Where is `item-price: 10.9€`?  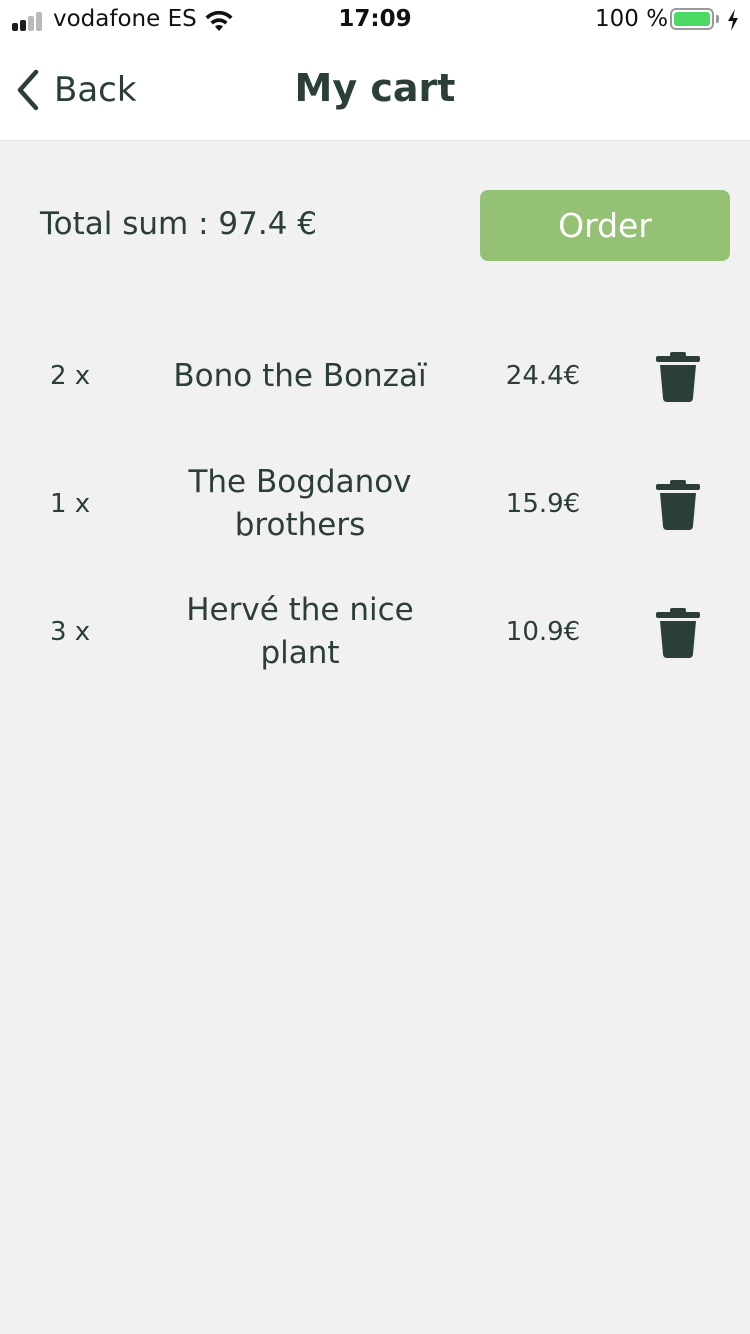
item-price: 10.9€ is located at coordinates (543, 632).